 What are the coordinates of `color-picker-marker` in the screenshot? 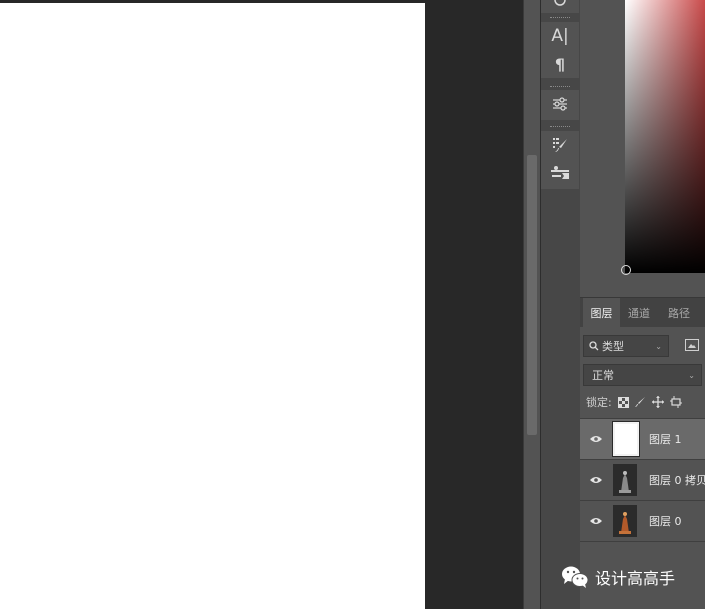 It's located at (626, 270).